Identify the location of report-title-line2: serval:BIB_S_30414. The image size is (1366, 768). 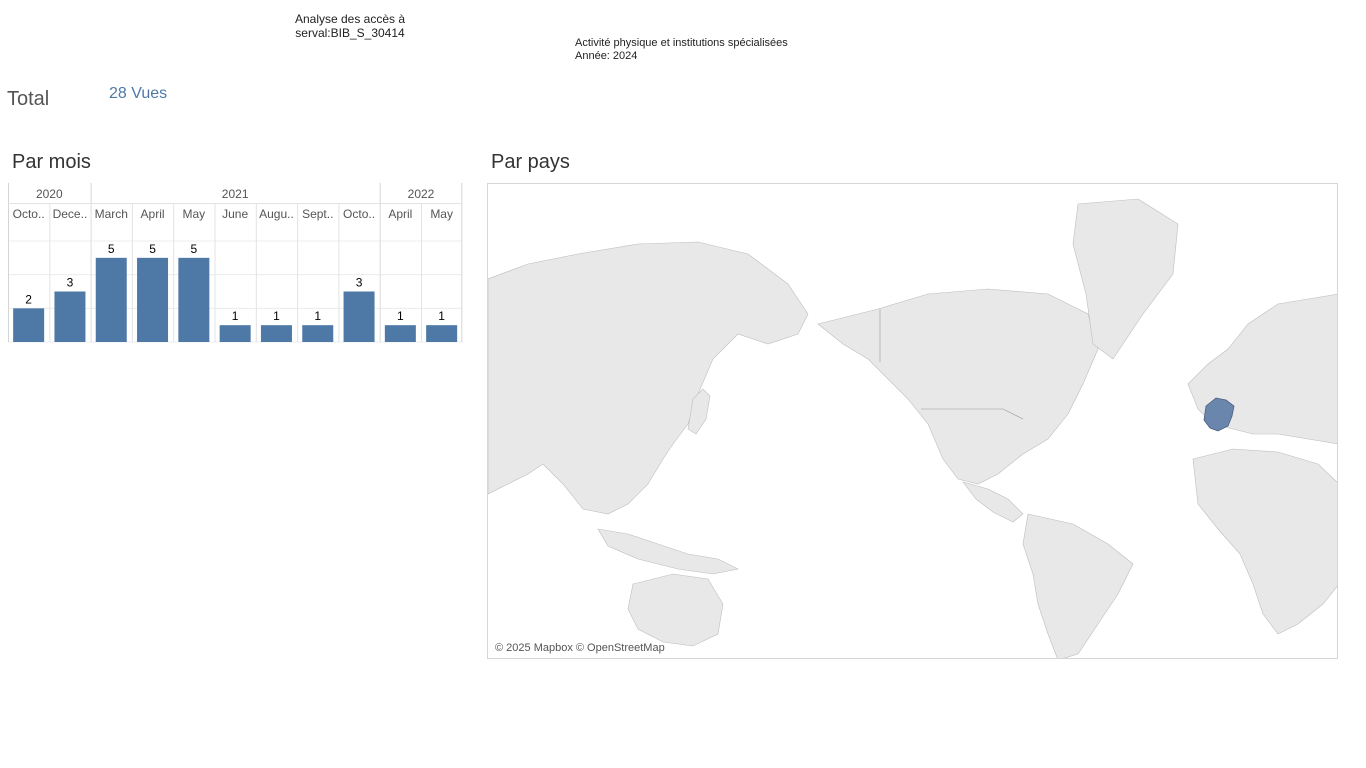
(350, 33).